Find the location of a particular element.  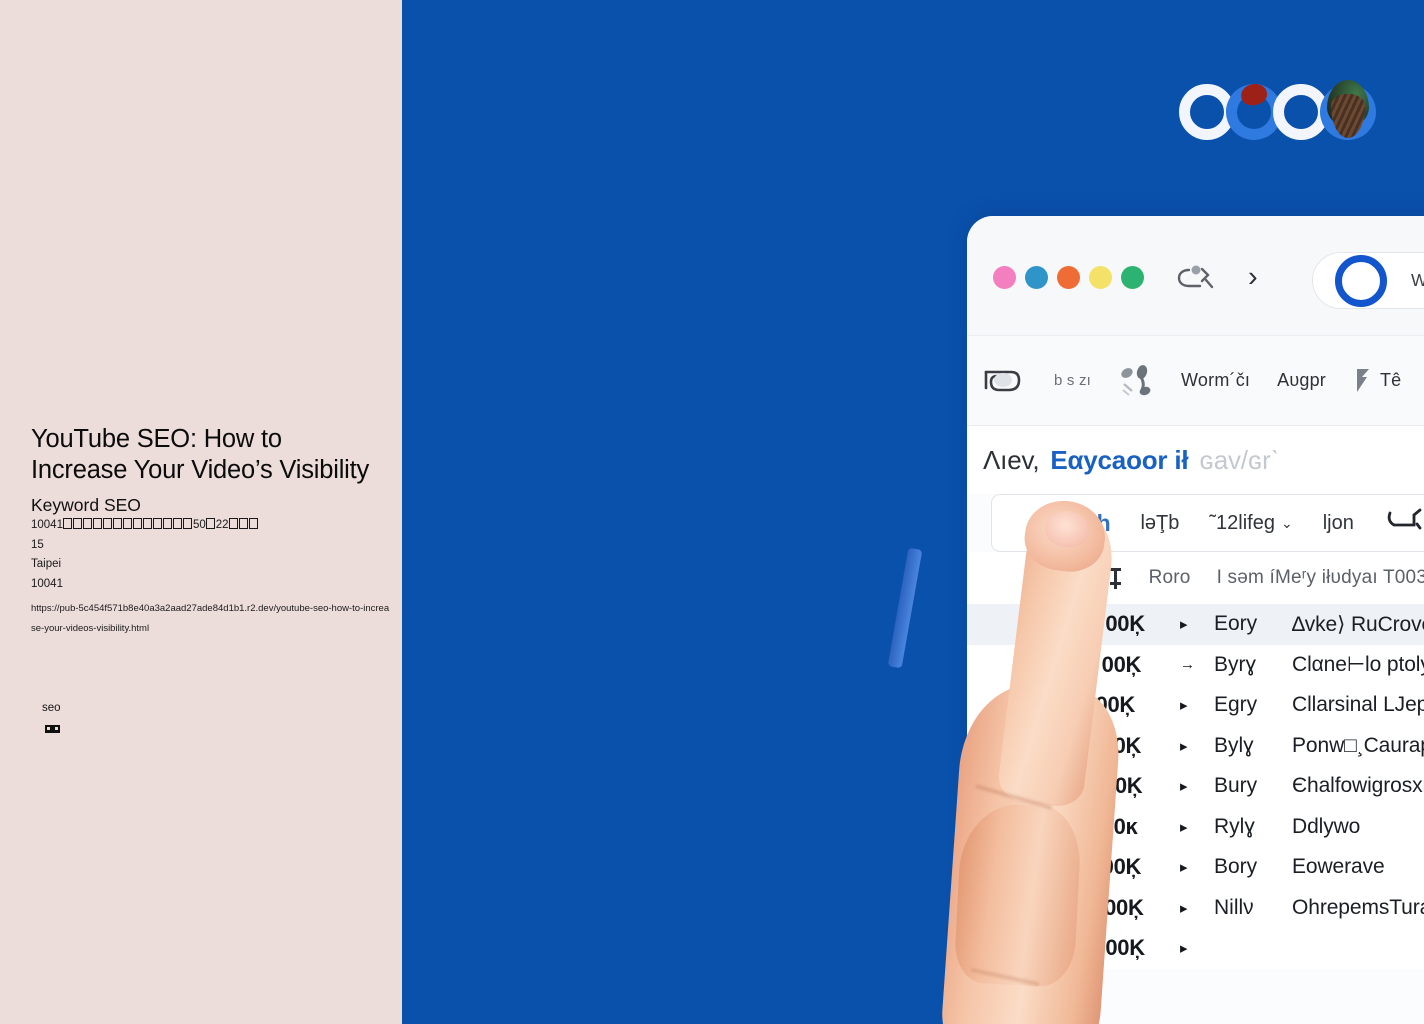

row-tag: Eory is located at coordinates (1236, 624).